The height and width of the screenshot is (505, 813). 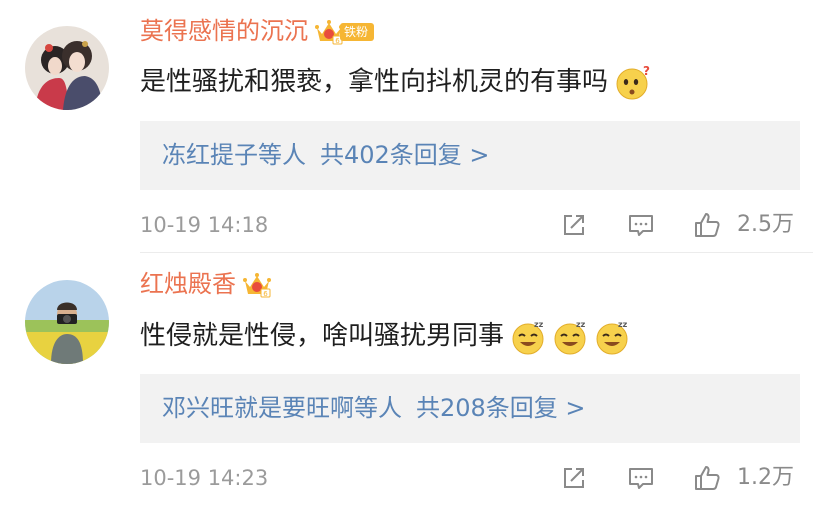 I want to click on reply-count: 共208条回复 >, so click(x=501, y=408).